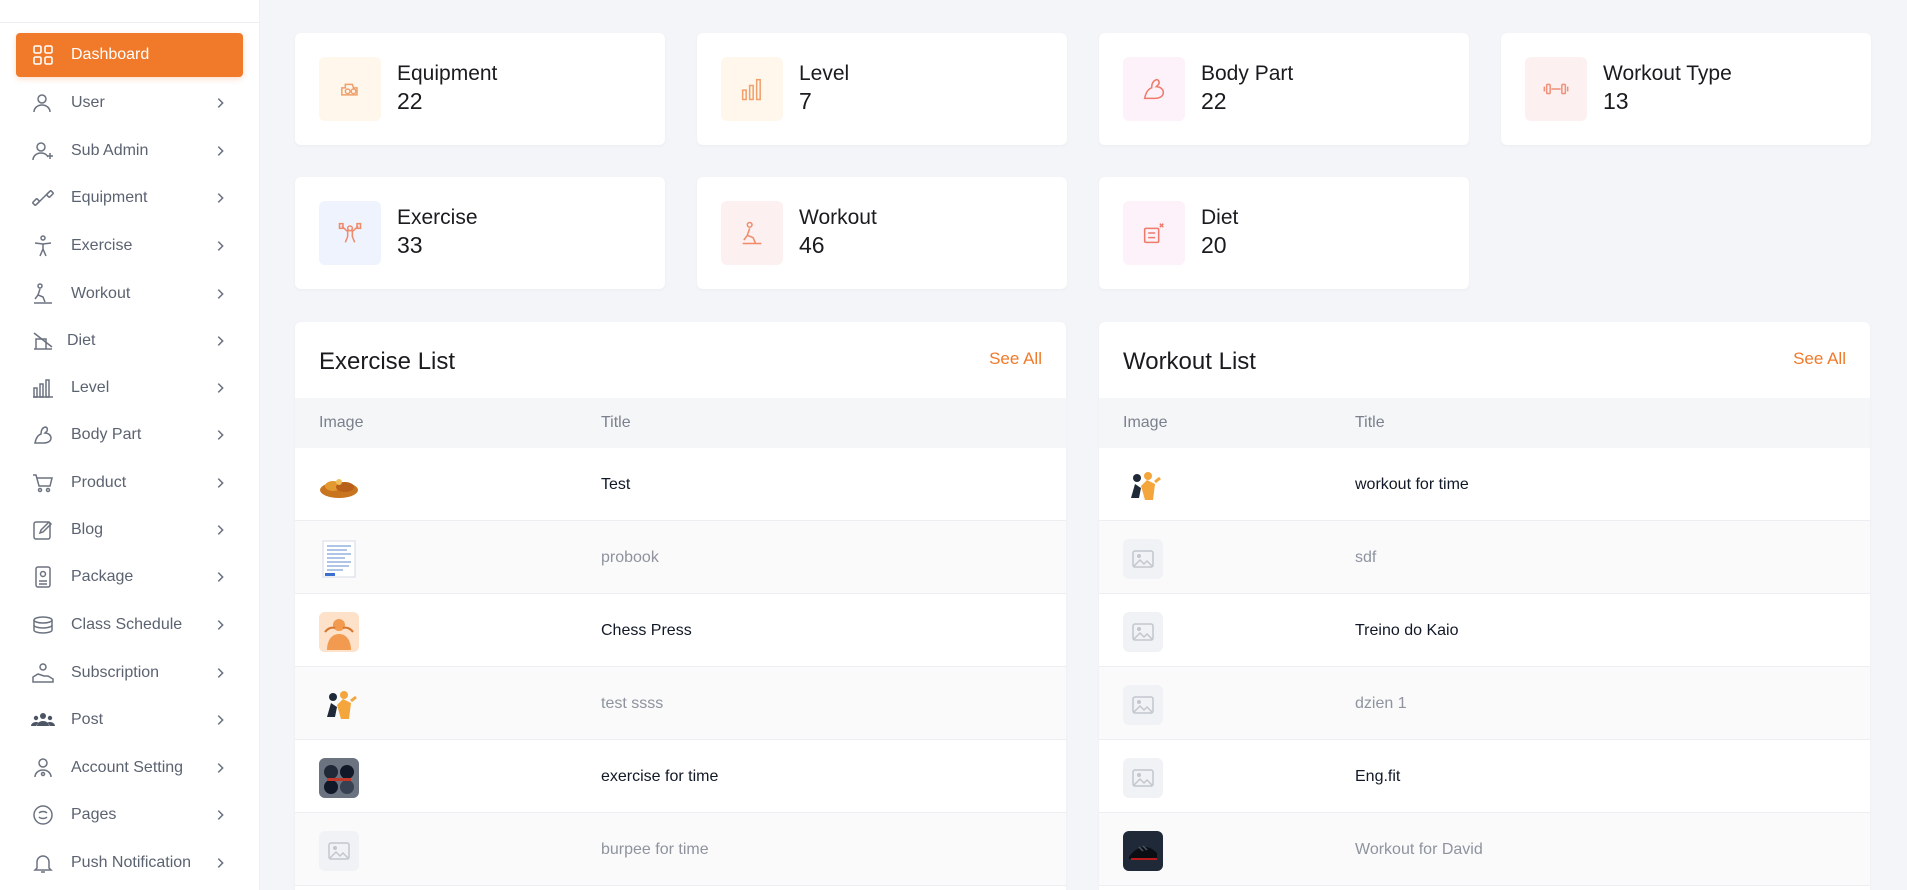 The image size is (1907, 890). I want to click on shoe-image, so click(1143, 851).